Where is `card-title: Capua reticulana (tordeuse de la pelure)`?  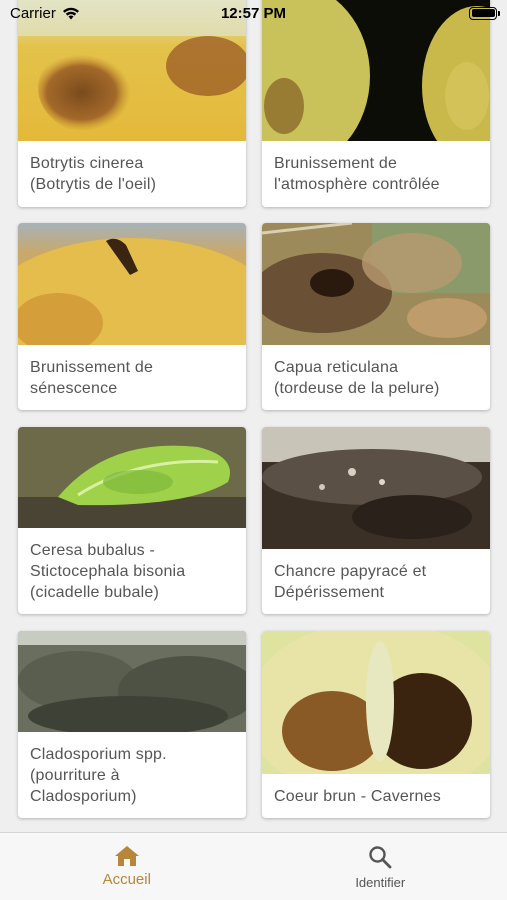 card-title: Capua reticulana (tordeuse de la pelure) is located at coordinates (357, 378).